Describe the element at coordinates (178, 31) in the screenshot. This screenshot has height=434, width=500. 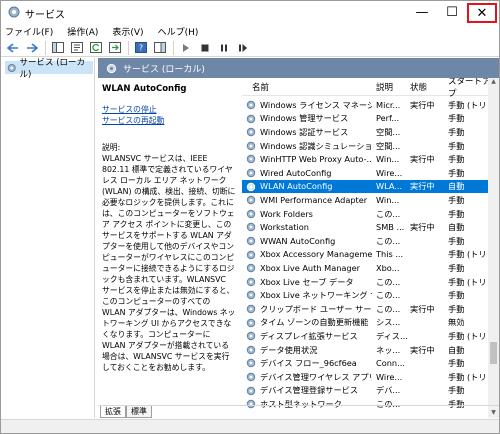
I see `menu-help: ヘルプ(H)` at that location.